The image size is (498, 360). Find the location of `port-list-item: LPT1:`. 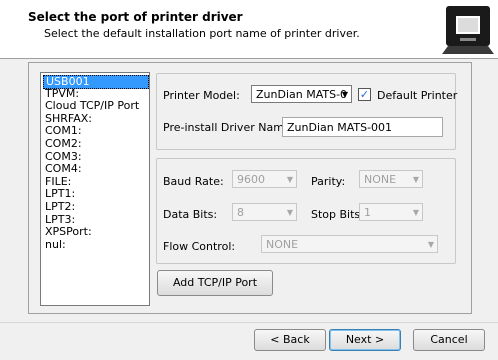

port-list-item: LPT1: is located at coordinates (60, 194).